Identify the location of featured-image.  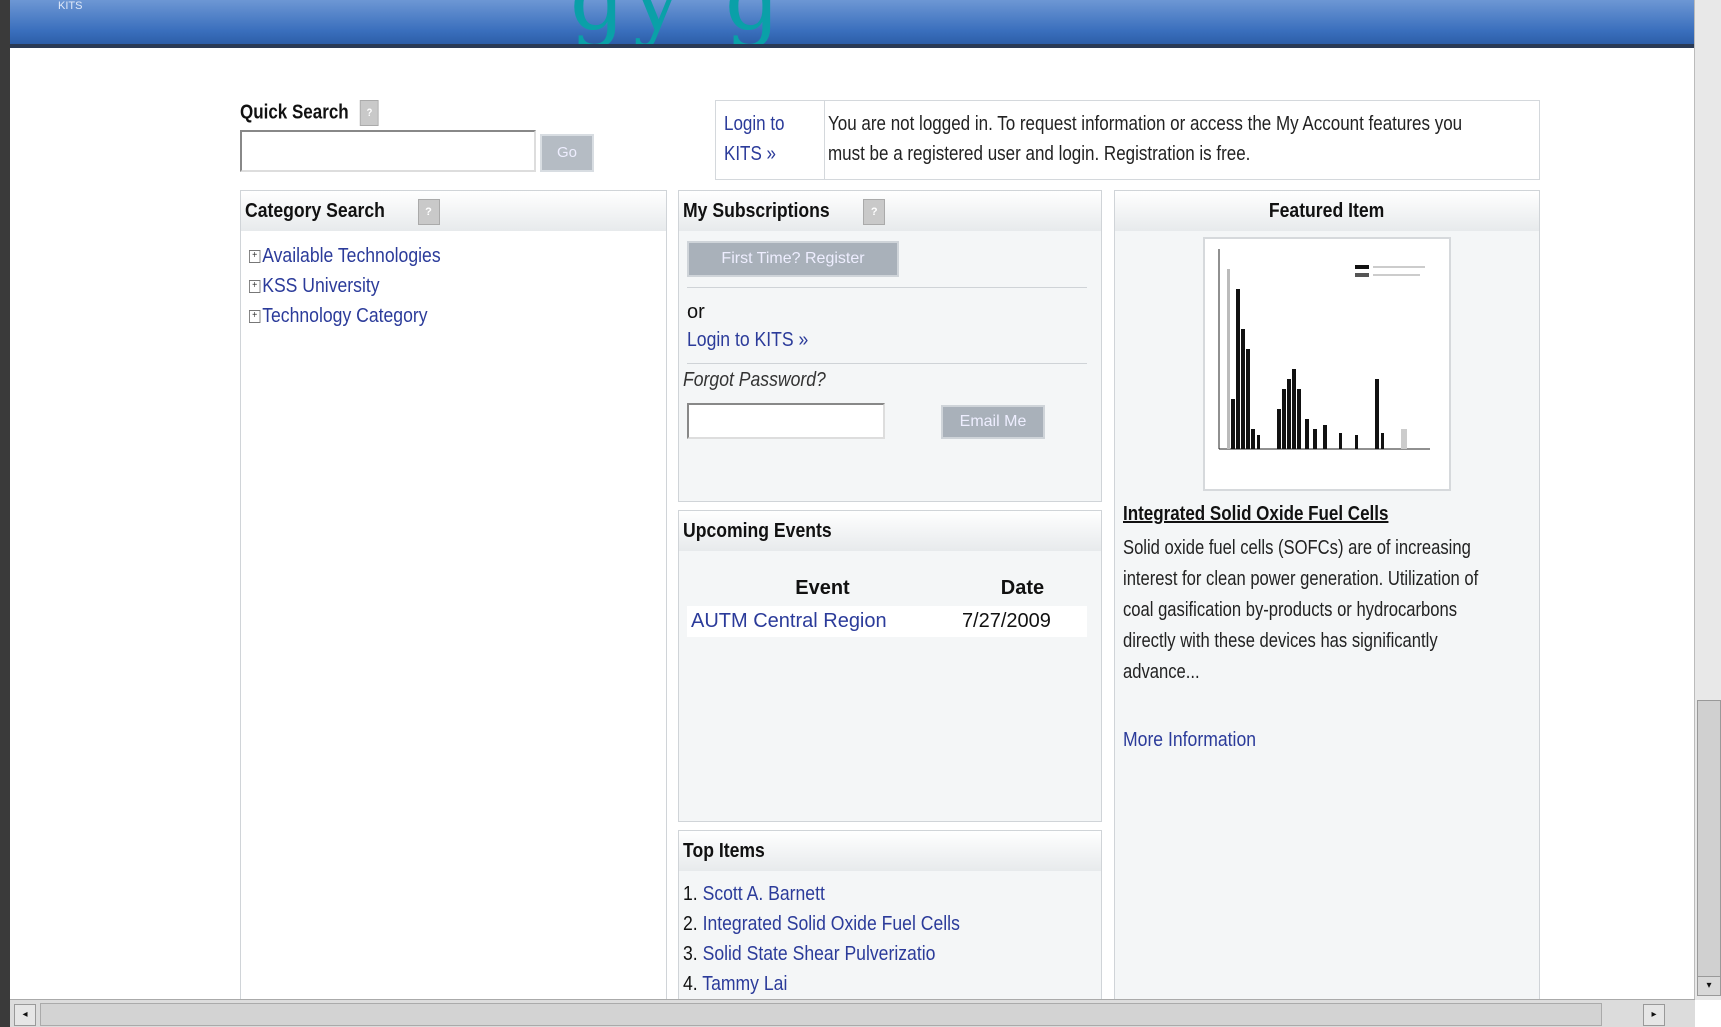
(1327, 364).